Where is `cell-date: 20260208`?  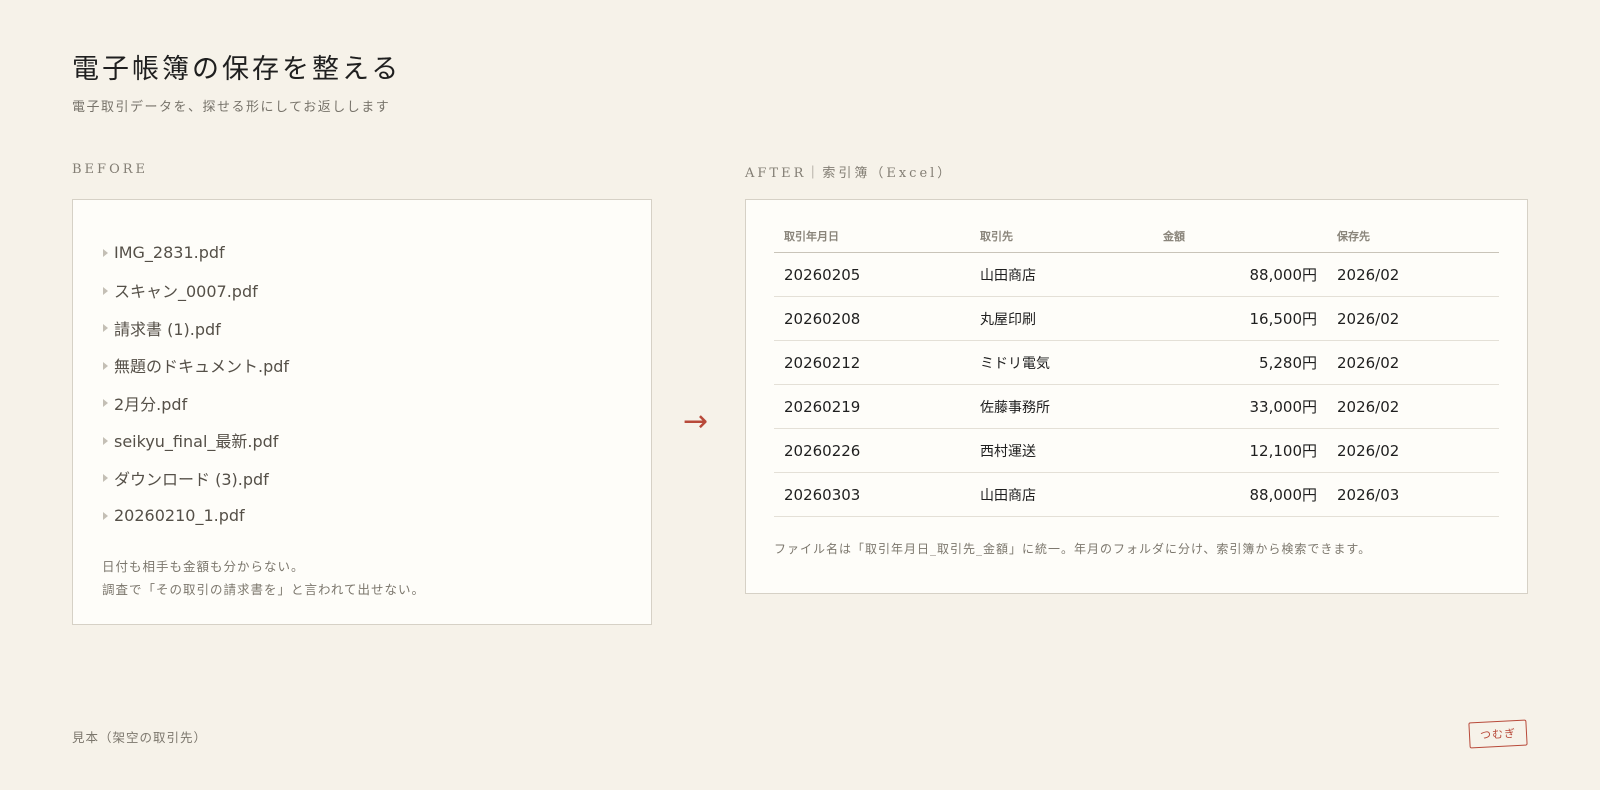 cell-date: 20260208 is located at coordinates (872, 318).